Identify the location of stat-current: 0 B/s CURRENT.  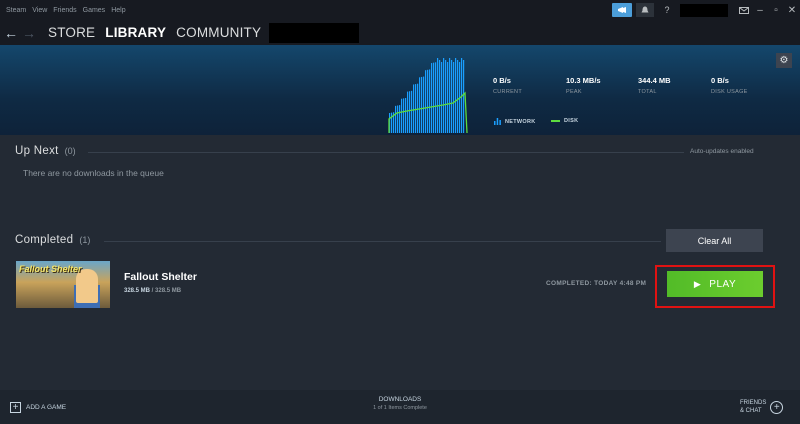
(507, 85).